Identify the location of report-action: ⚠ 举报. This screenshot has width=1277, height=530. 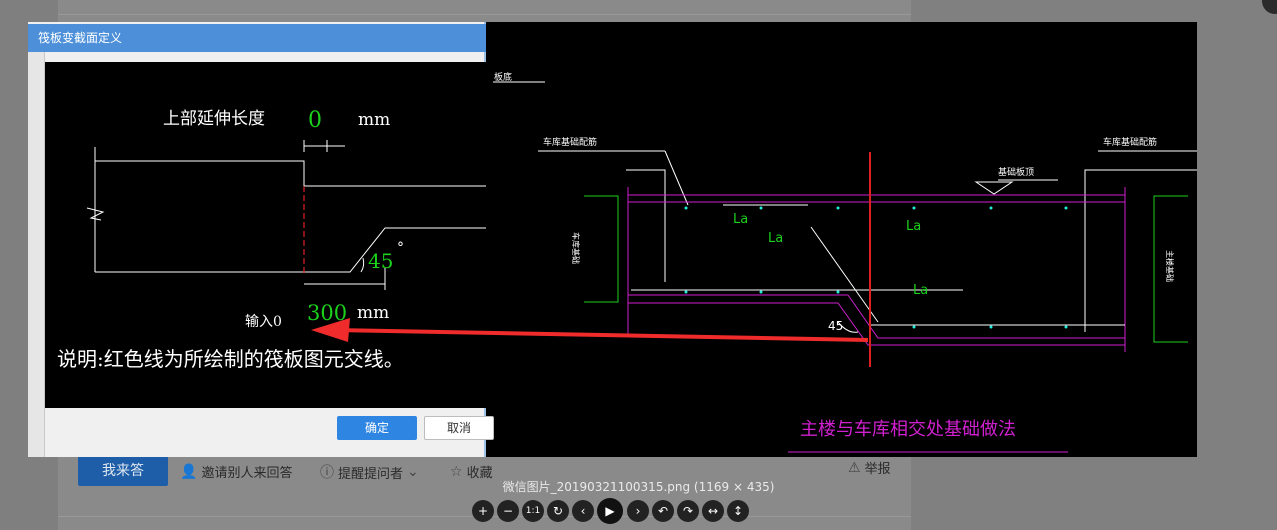
(869, 468).